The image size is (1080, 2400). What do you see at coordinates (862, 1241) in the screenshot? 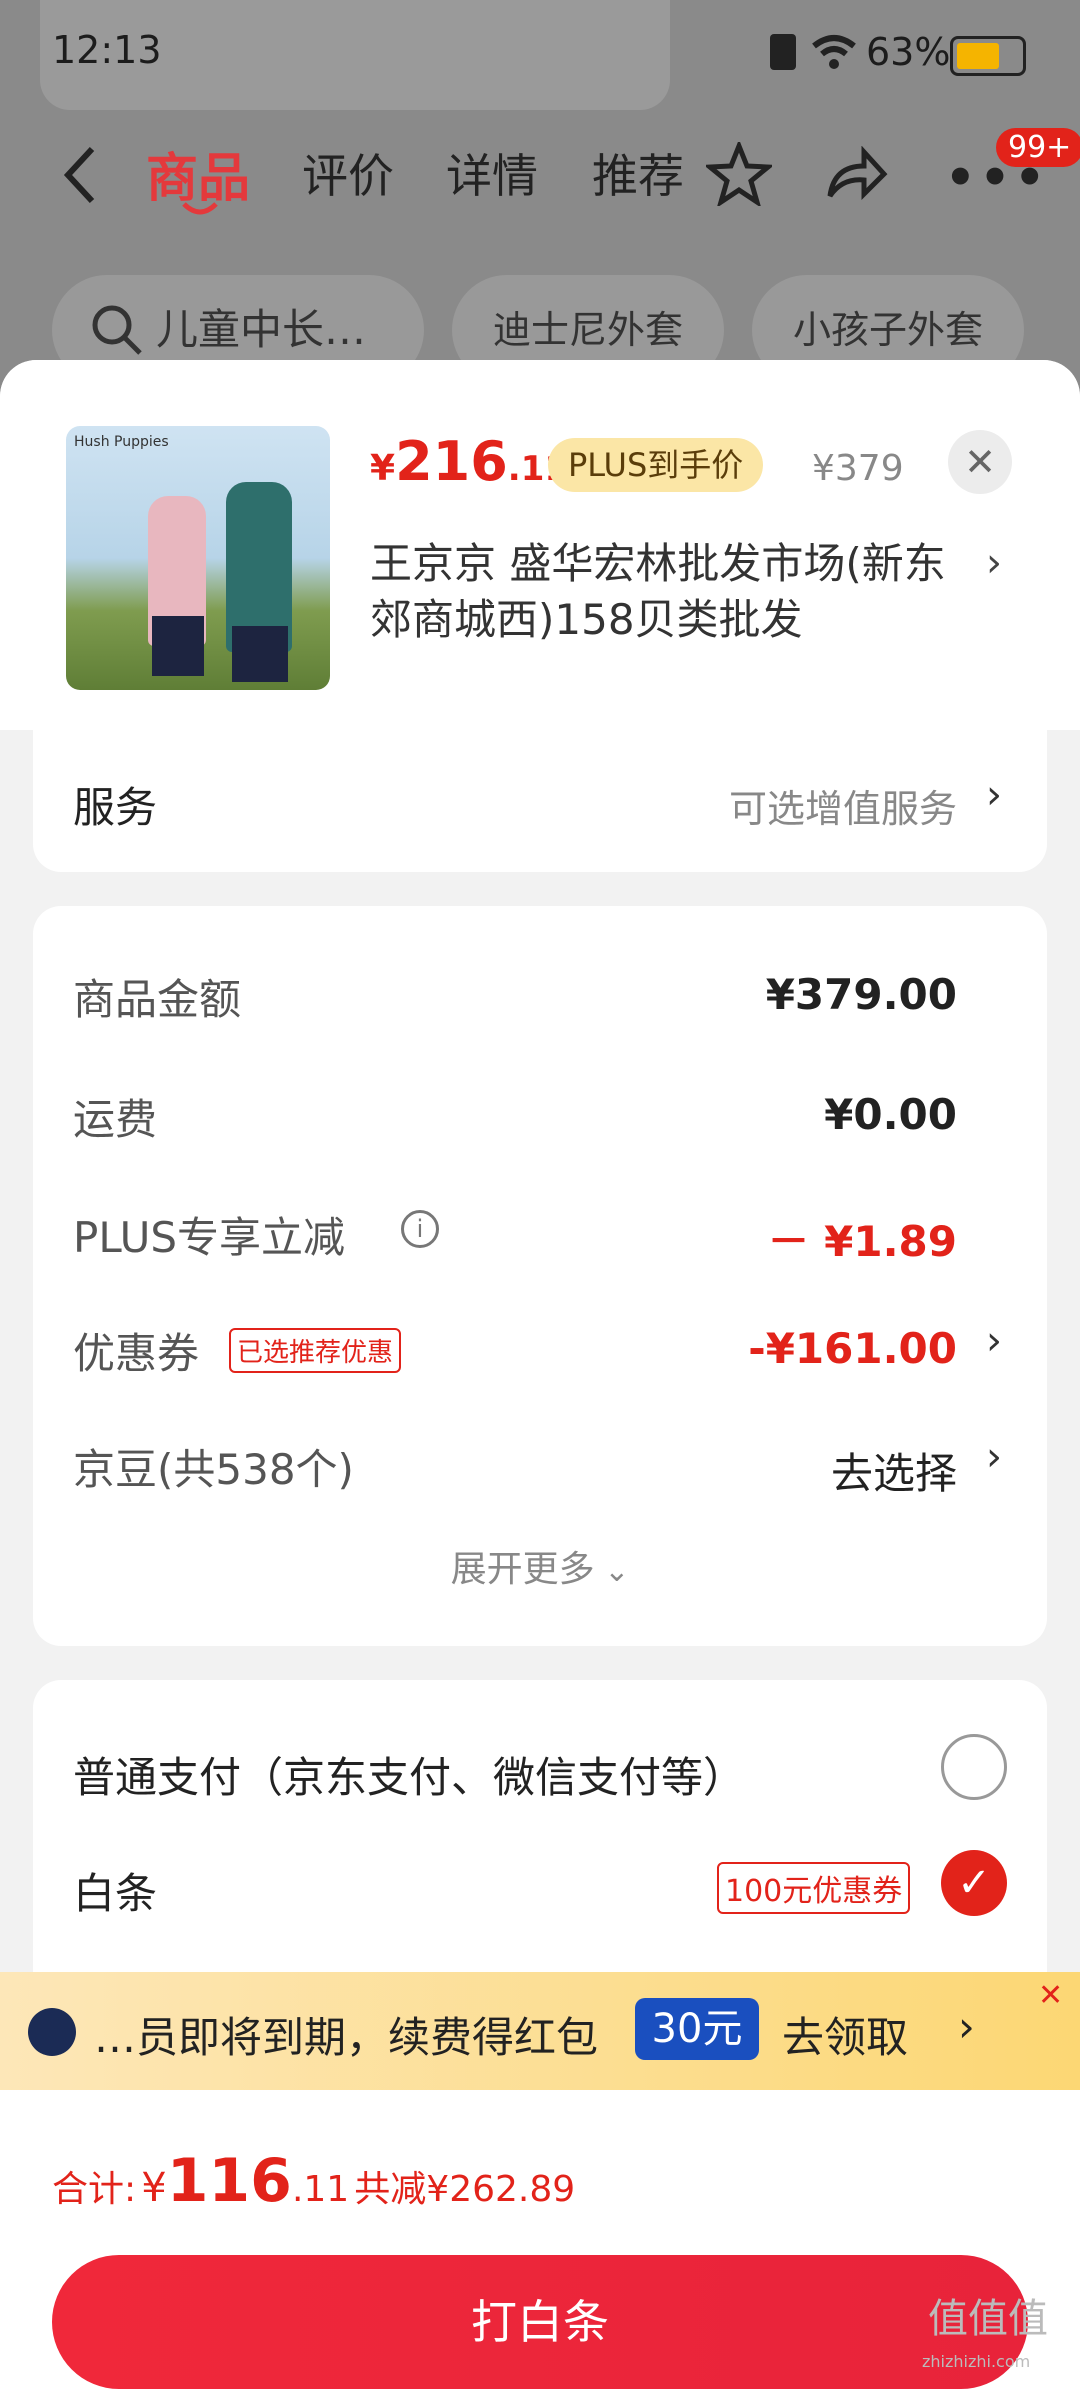
I see `cost-value: － ¥1.89` at bounding box center [862, 1241].